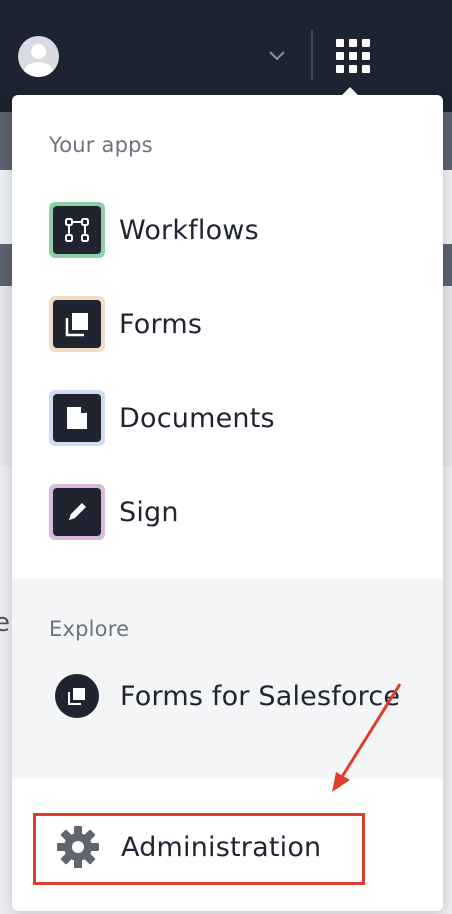 The height and width of the screenshot is (914, 452). I want to click on forms-icon, so click(76, 325).